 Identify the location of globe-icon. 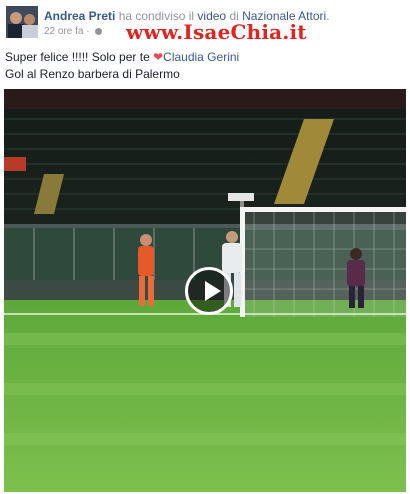
(99, 31).